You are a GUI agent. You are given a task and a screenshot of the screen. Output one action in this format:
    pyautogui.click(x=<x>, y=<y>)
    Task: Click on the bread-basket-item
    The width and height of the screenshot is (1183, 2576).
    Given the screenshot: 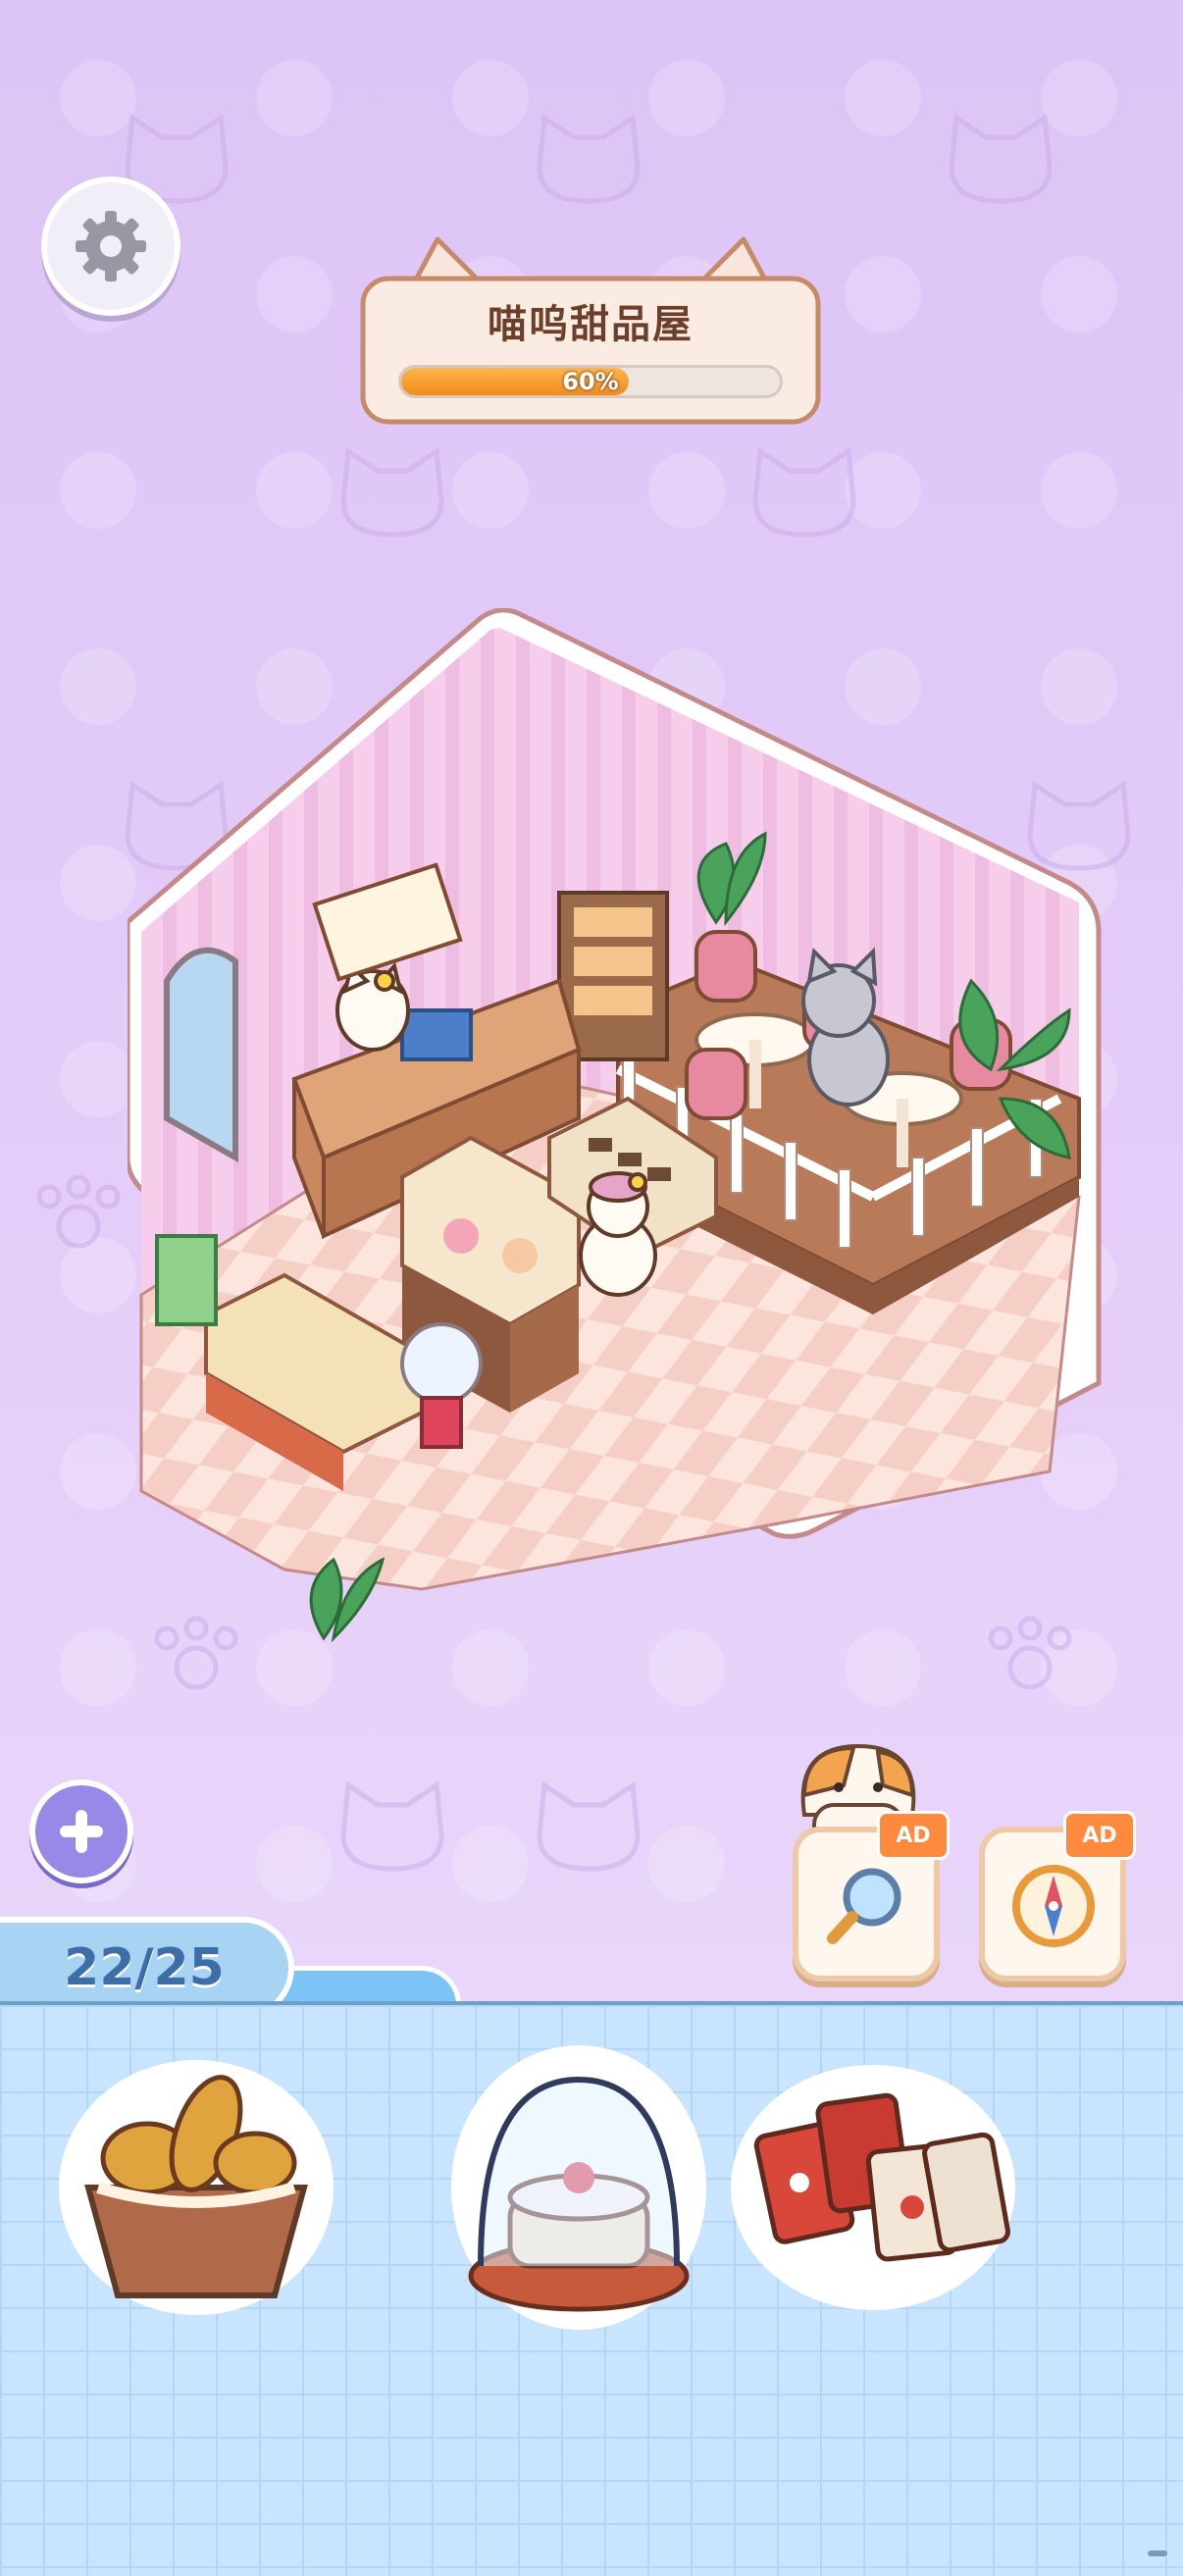 What is the action you would take?
    pyautogui.click(x=196, y=2187)
    